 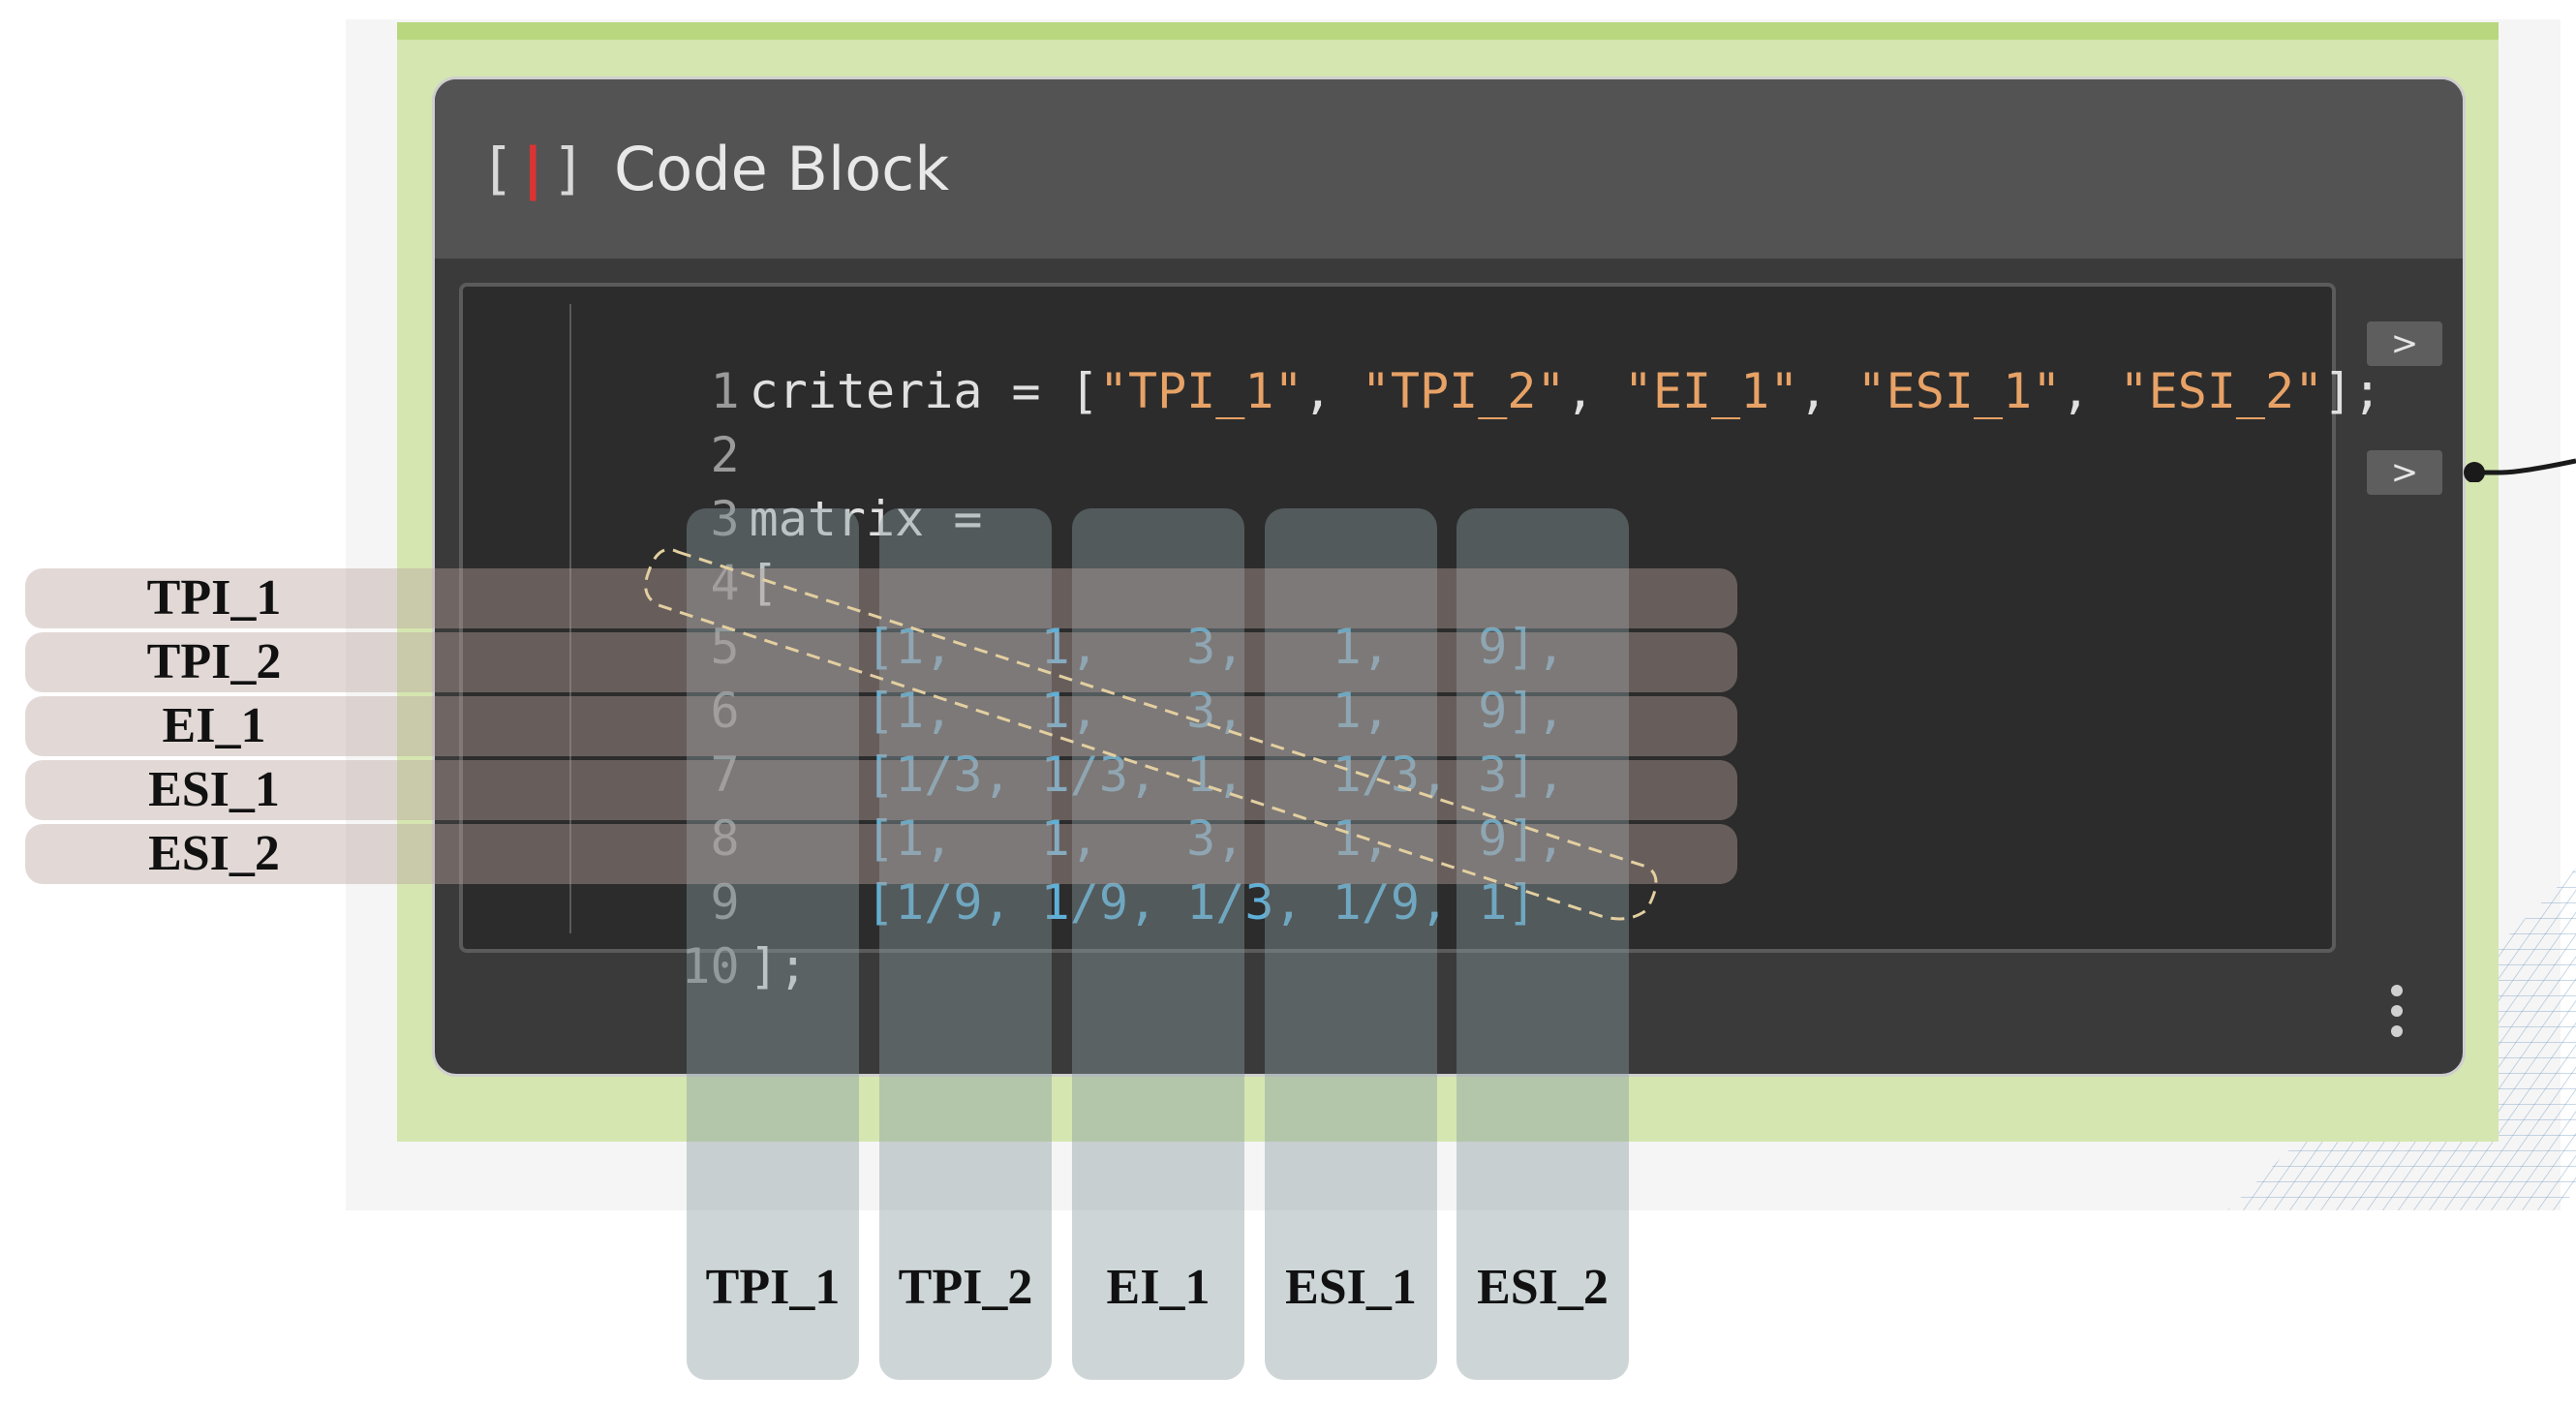 What do you see at coordinates (773, 1287) in the screenshot?
I see `column-label: TPI_1` at bounding box center [773, 1287].